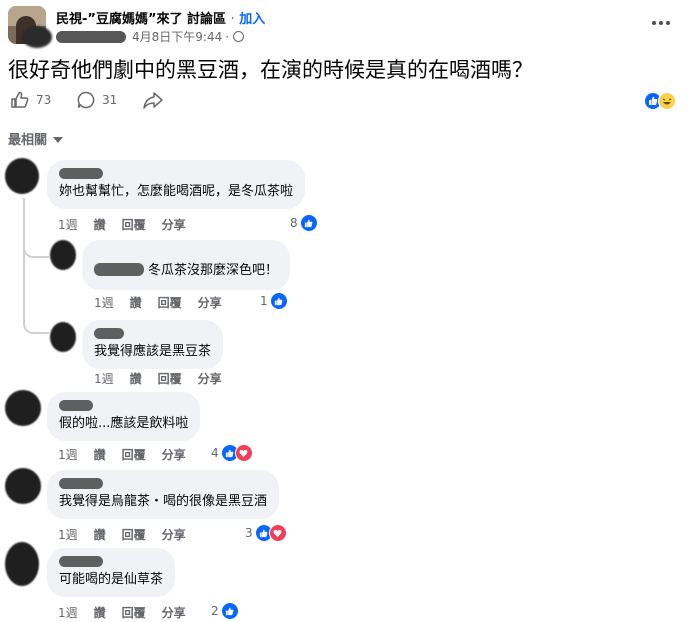  Describe the element at coordinates (345, 504) in the screenshot. I see `comment: 我覺得是烏龍茶・喝的很像是黑豆酒 1週 讚 回覆 分享 3` at that location.